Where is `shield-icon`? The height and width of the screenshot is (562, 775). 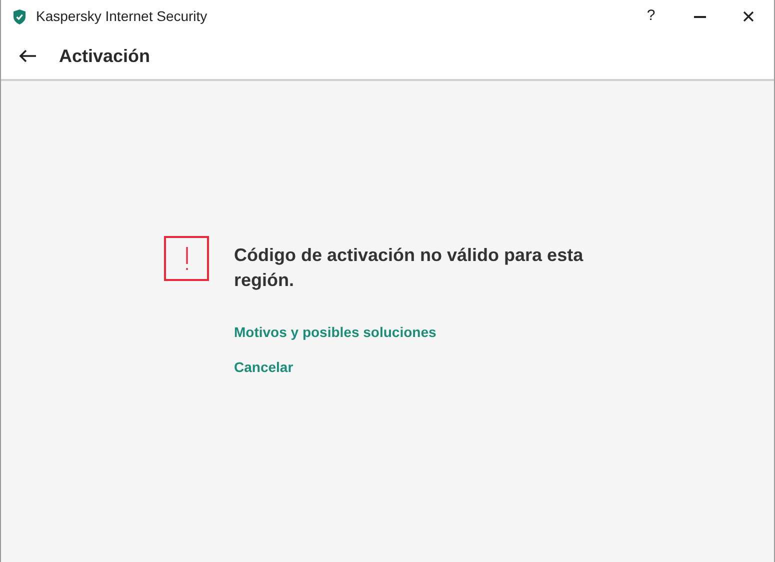
shield-icon is located at coordinates (19, 16).